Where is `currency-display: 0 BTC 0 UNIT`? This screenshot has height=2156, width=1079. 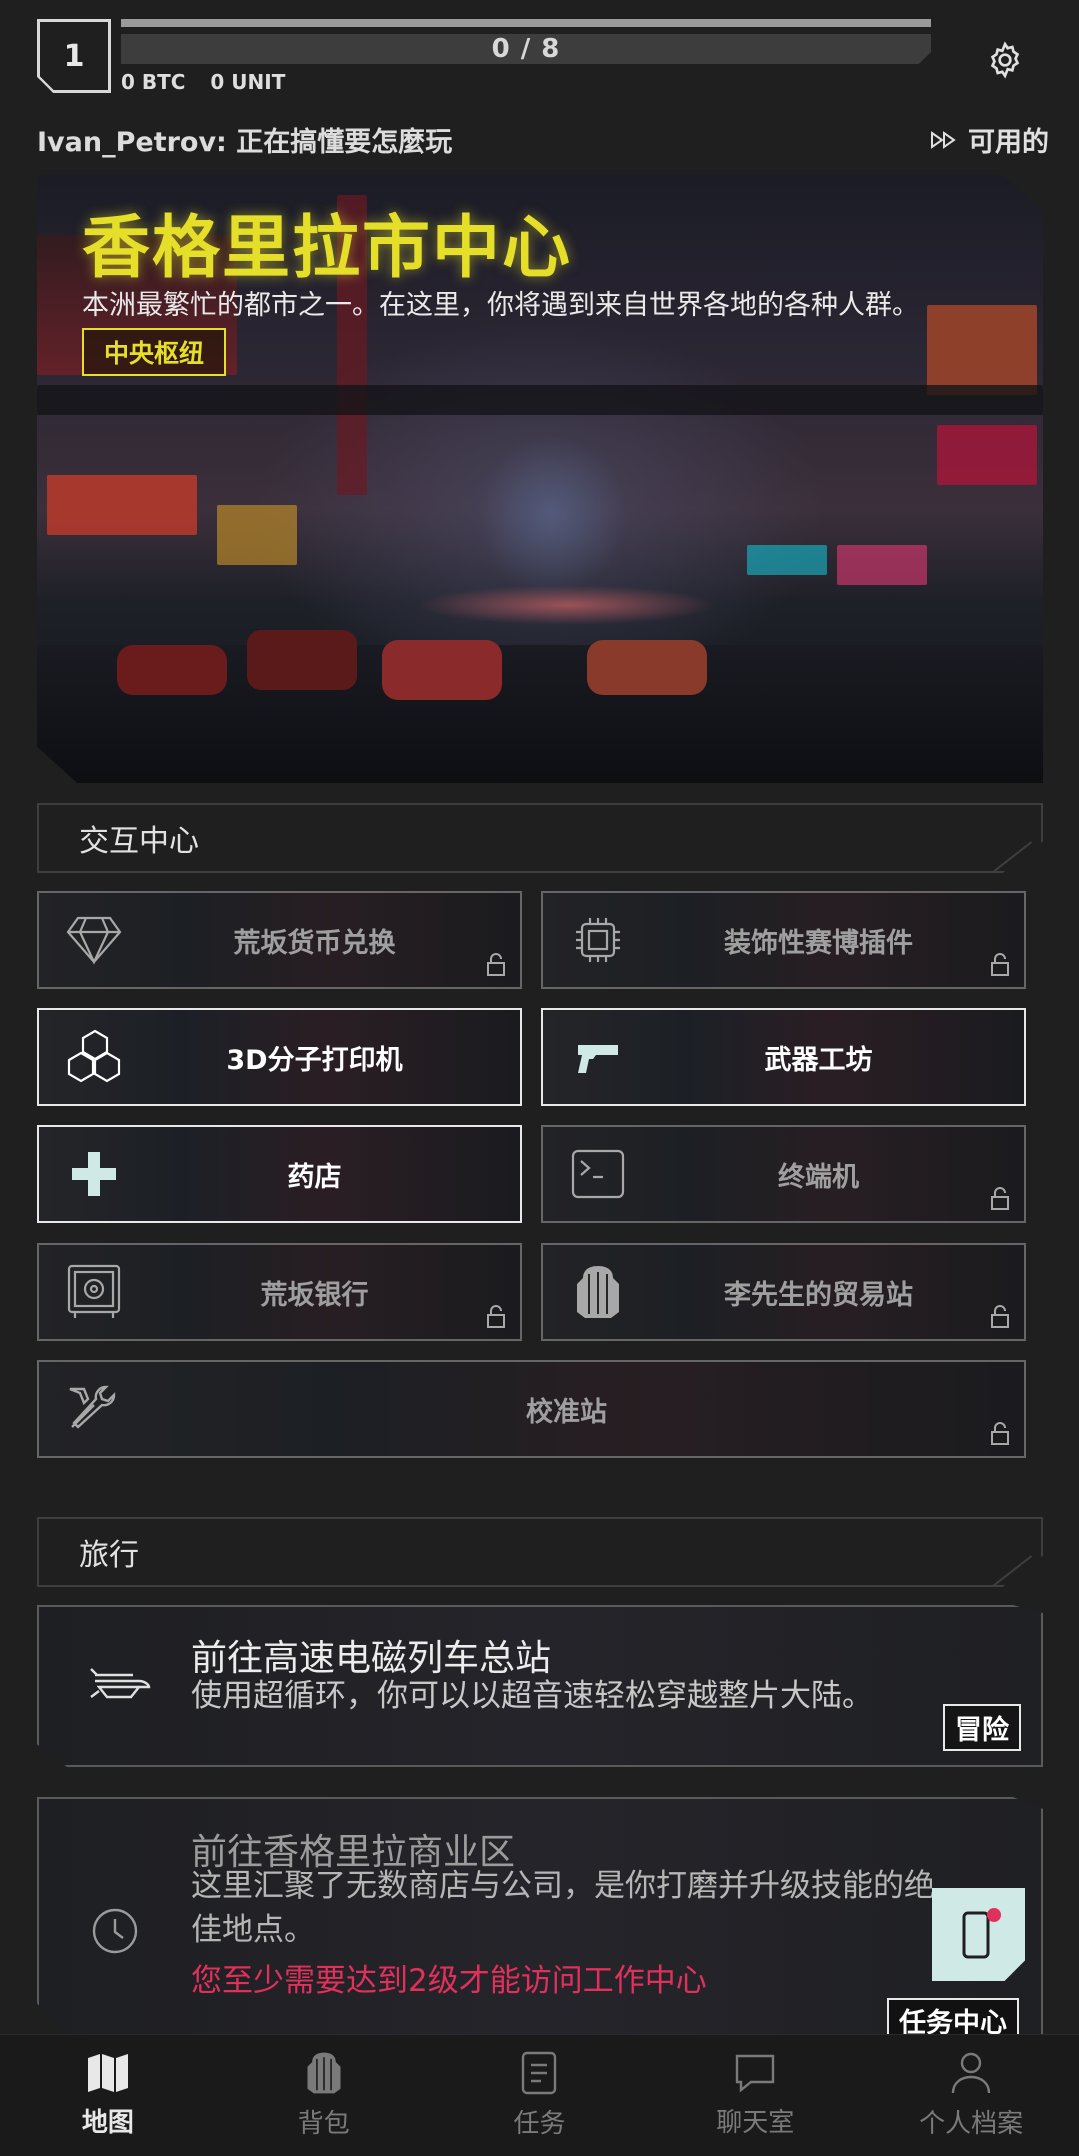
currency-display: 0 BTC 0 UNIT is located at coordinates (212, 82).